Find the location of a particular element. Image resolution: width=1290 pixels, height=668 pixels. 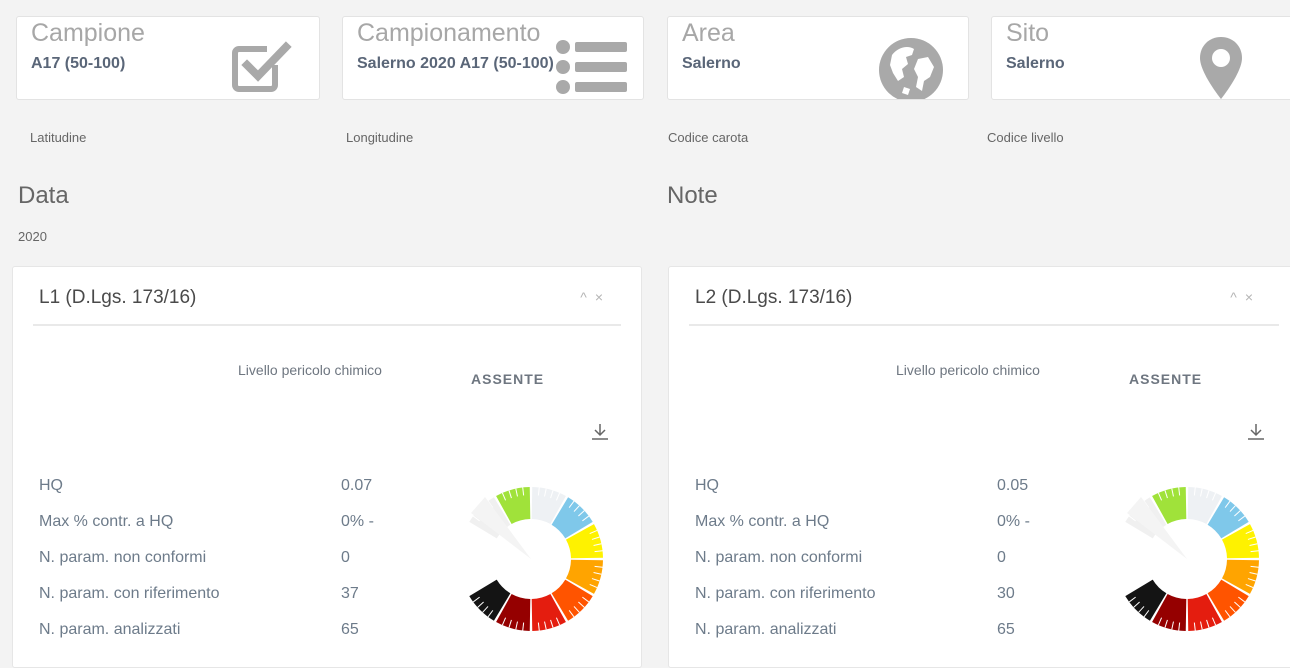

card-value: Salerno 2020 A17 (50-100) is located at coordinates (455, 63).